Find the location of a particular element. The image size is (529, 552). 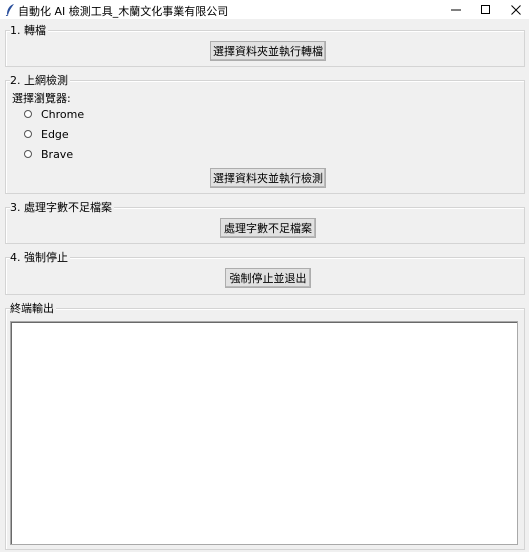

browser-select-label: 選擇瀏覽器: is located at coordinates (41, 98).